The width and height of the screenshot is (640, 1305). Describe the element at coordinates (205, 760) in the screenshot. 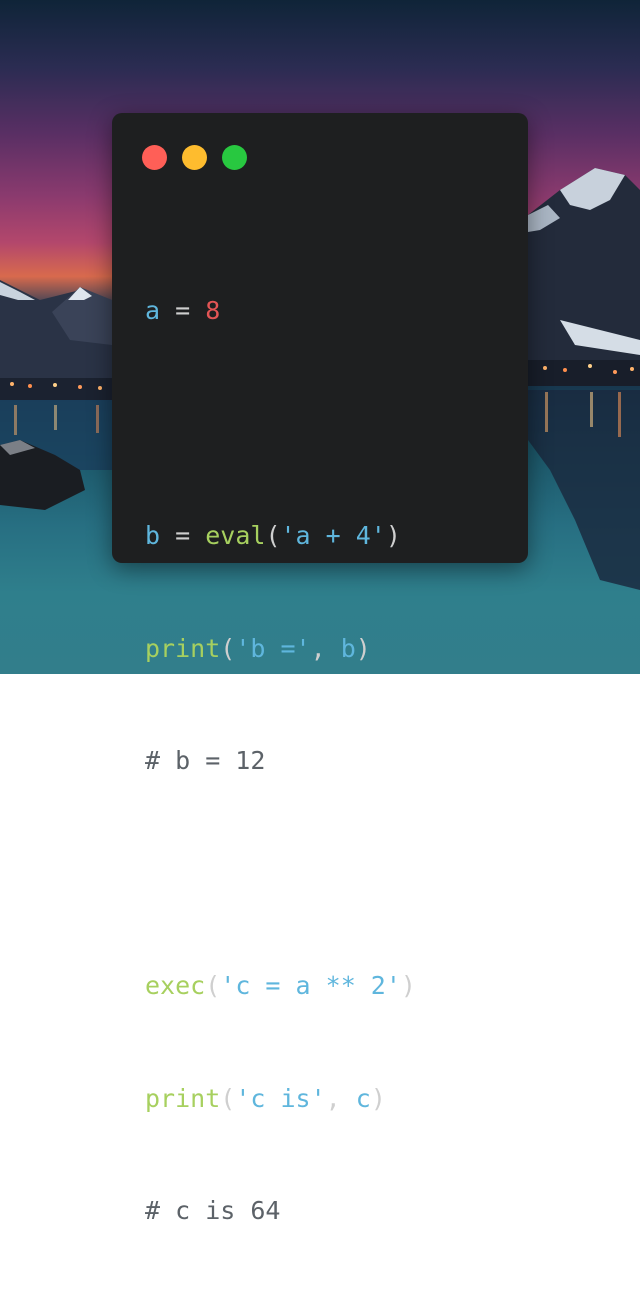

I see `code-comment-1: # b = 12` at that location.